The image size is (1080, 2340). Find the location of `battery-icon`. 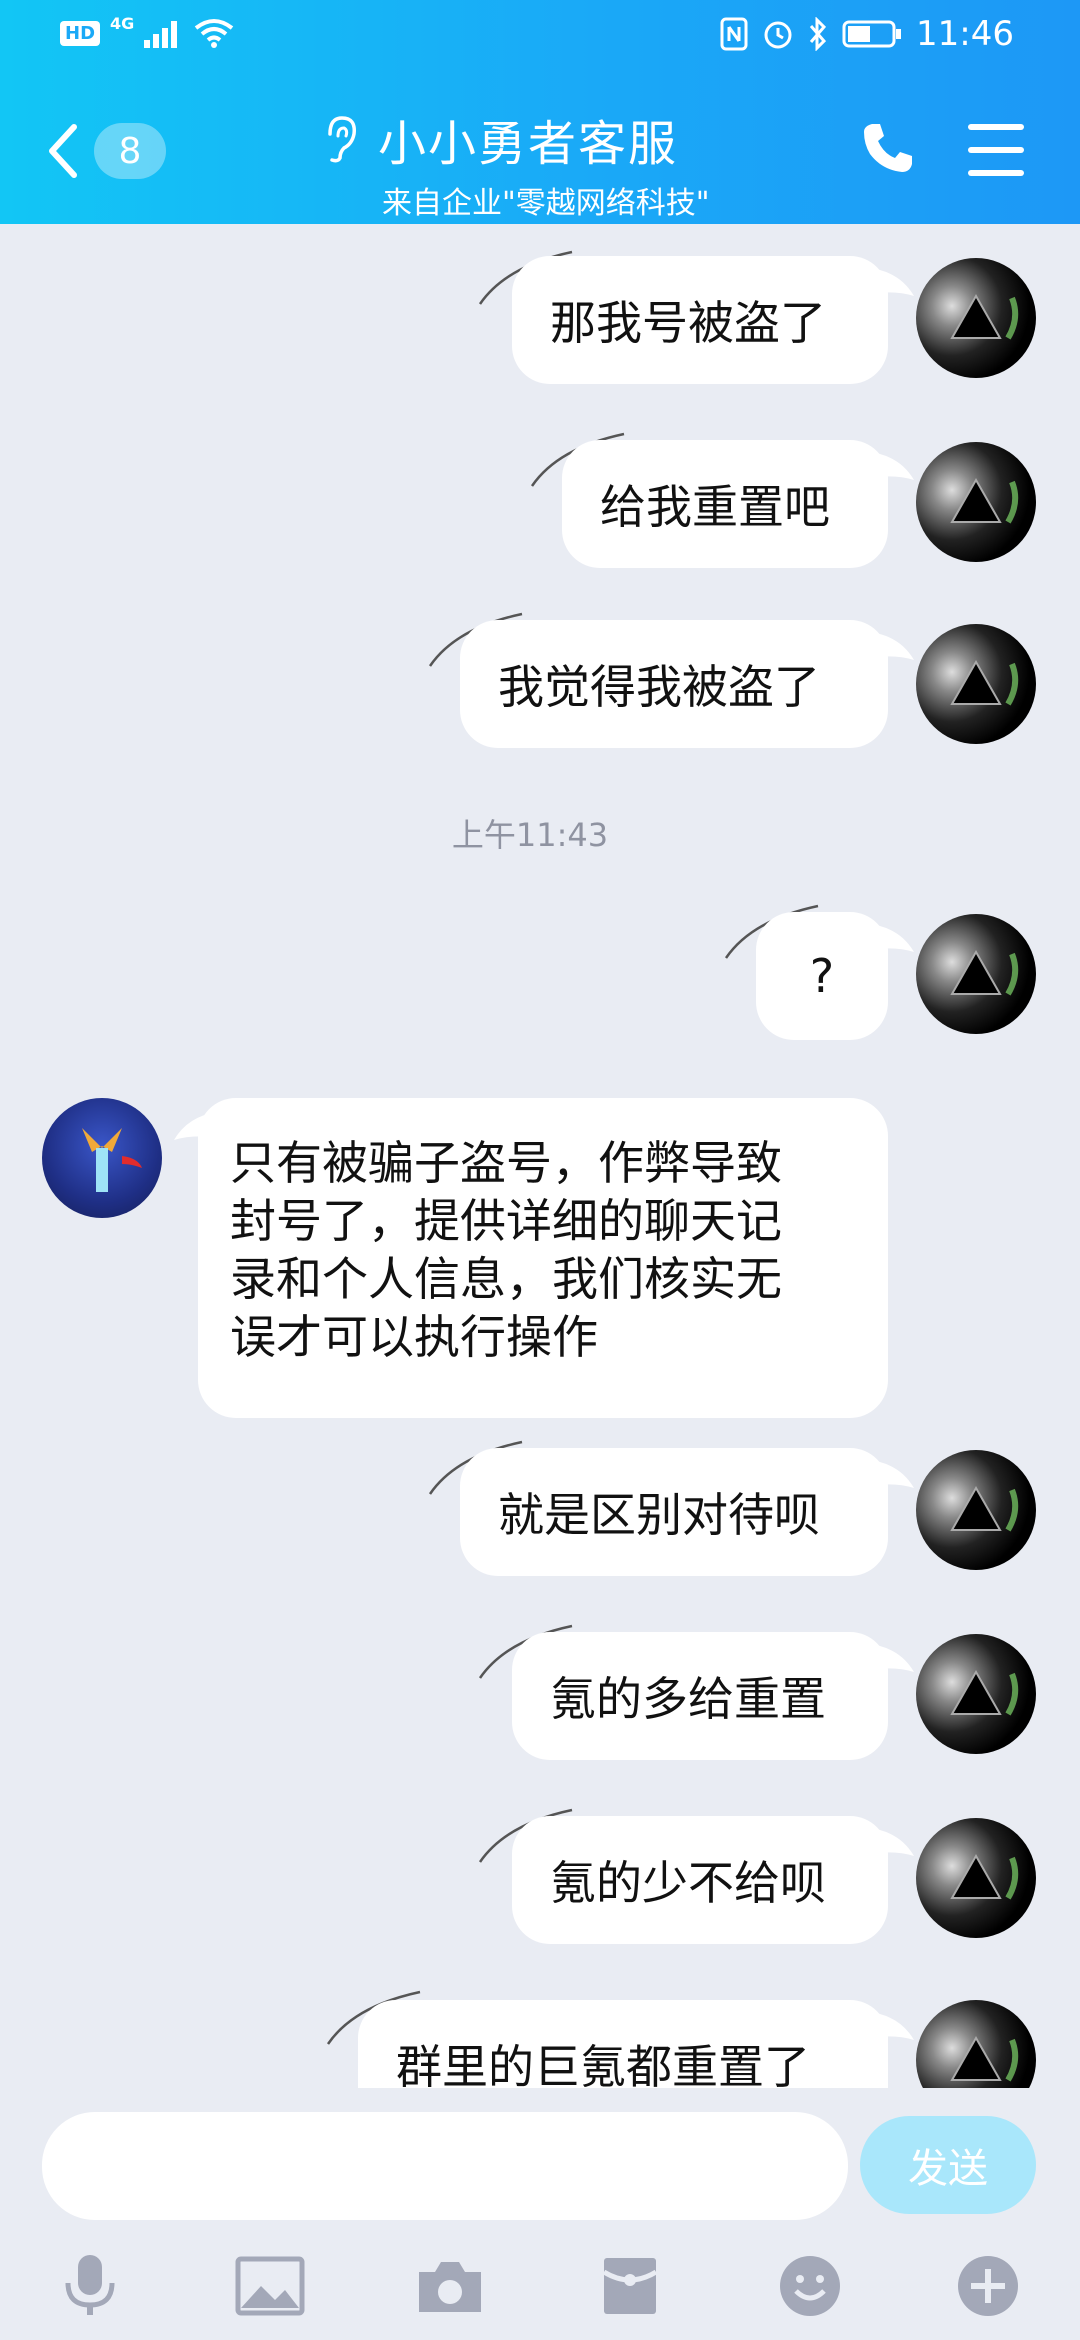

battery-icon is located at coordinates (872, 34).